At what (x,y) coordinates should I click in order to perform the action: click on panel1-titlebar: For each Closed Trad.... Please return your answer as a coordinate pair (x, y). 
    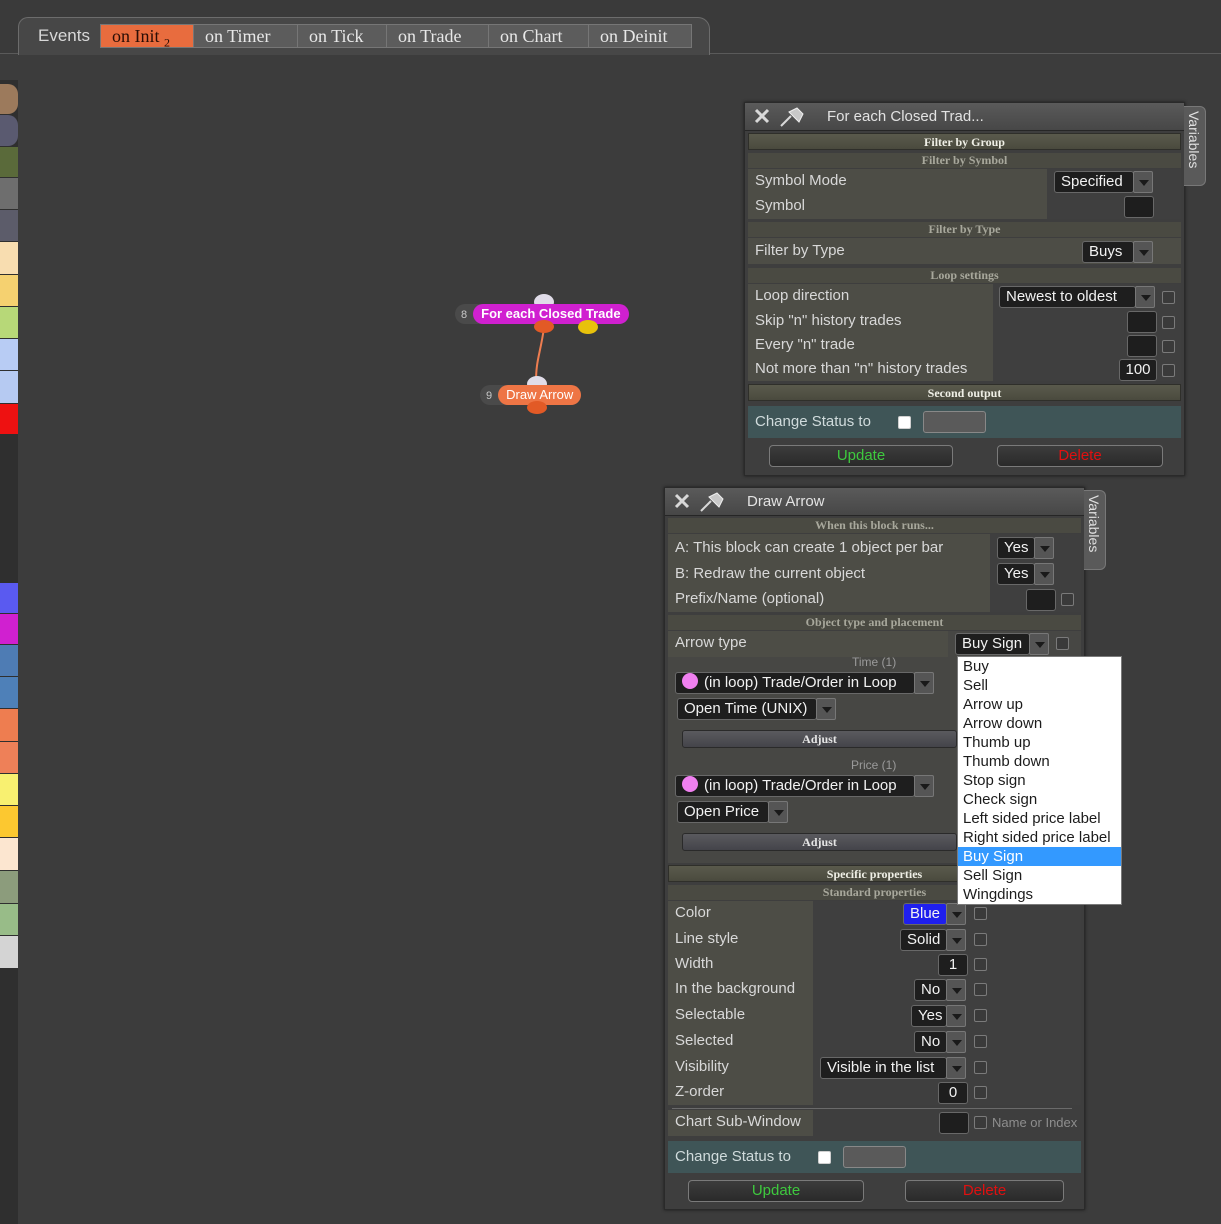
    Looking at the image, I should click on (964, 117).